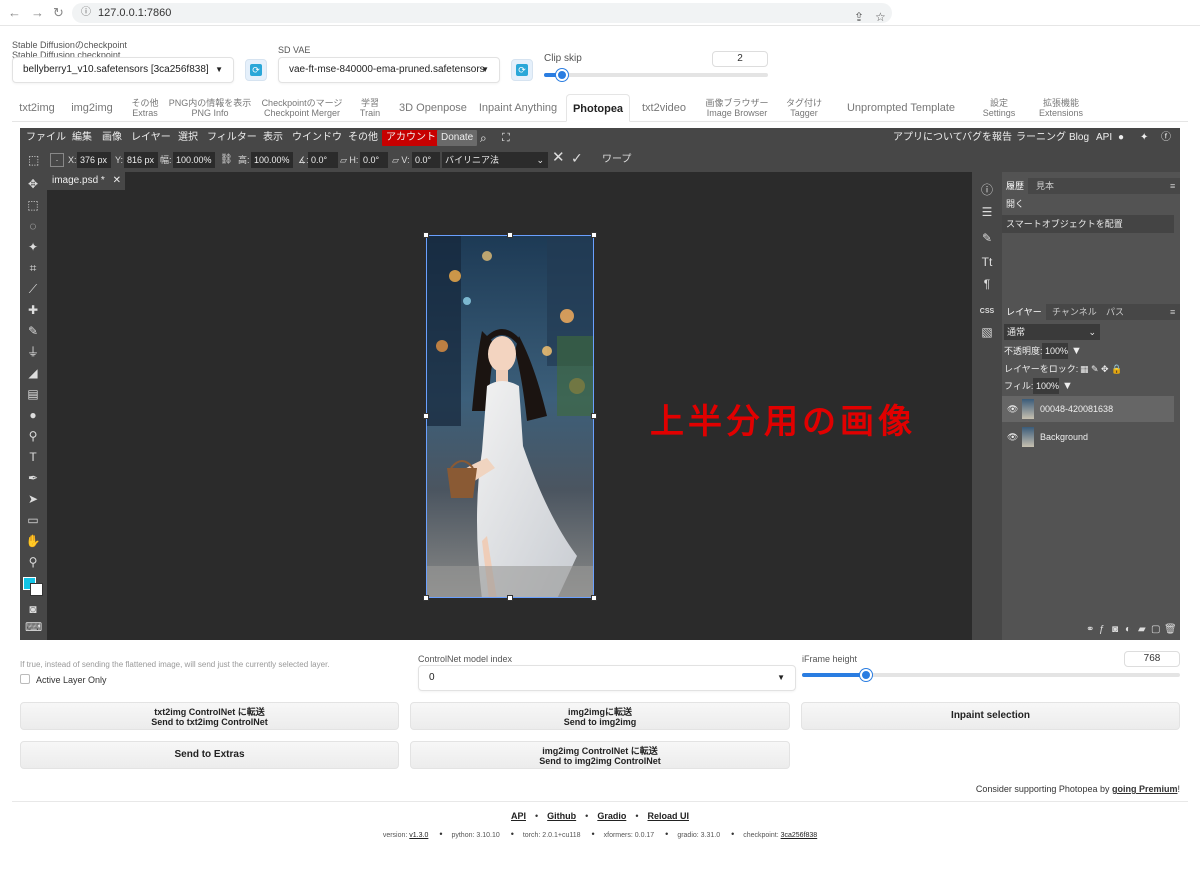  What do you see at coordinates (151, 138) in the screenshot?
I see `menu-3: レイヤー` at bounding box center [151, 138].